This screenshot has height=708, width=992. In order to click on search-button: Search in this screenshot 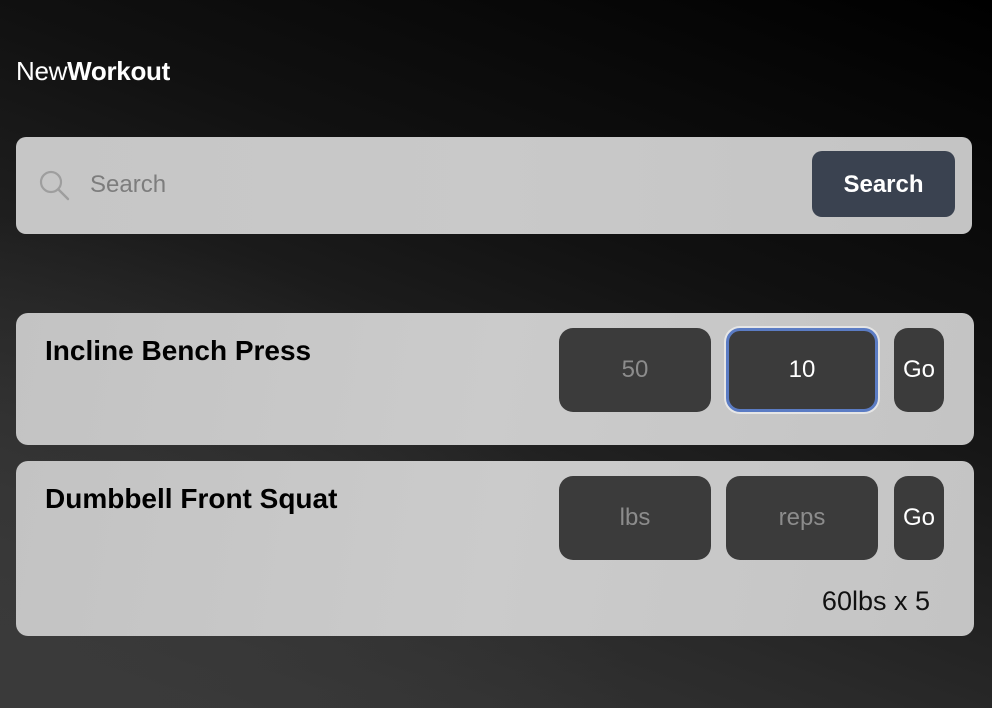, I will do `click(883, 184)`.